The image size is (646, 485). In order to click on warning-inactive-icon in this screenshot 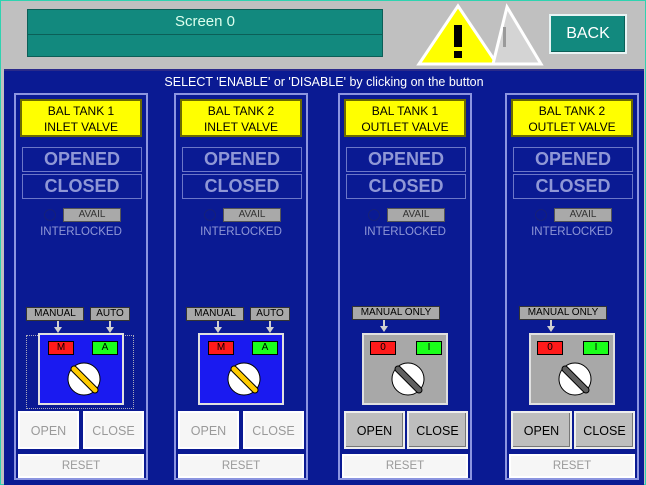, I will do `click(517, 34)`.